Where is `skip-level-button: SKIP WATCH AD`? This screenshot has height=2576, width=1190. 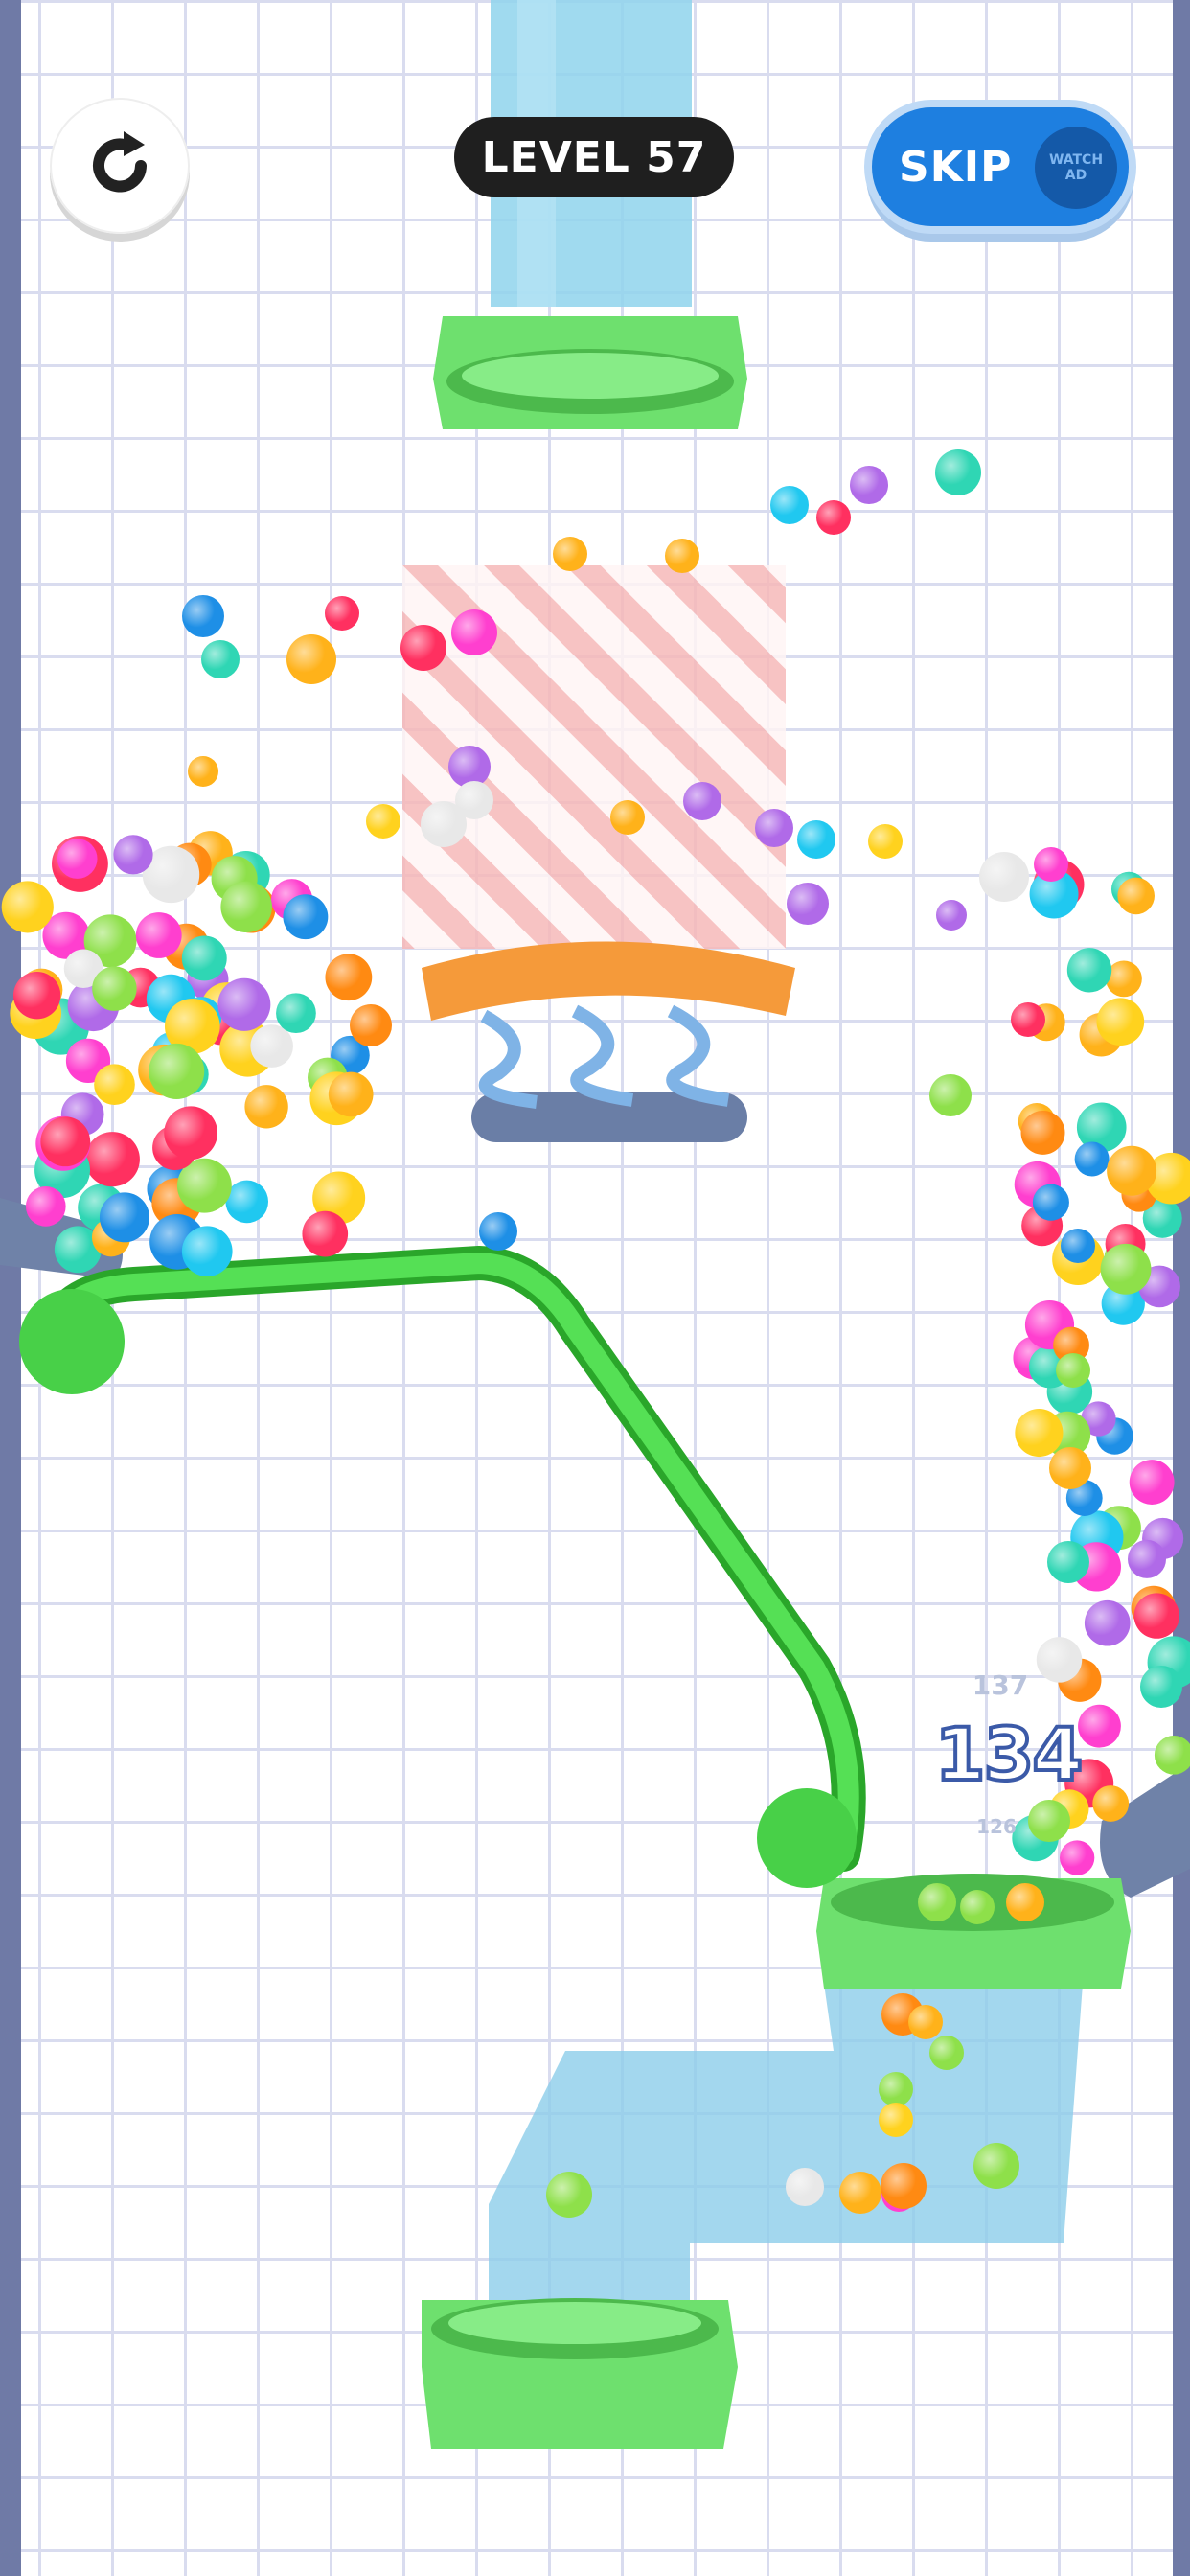 skip-level-button: SKIP WATCH AD is located at coordinates (1001, 166).